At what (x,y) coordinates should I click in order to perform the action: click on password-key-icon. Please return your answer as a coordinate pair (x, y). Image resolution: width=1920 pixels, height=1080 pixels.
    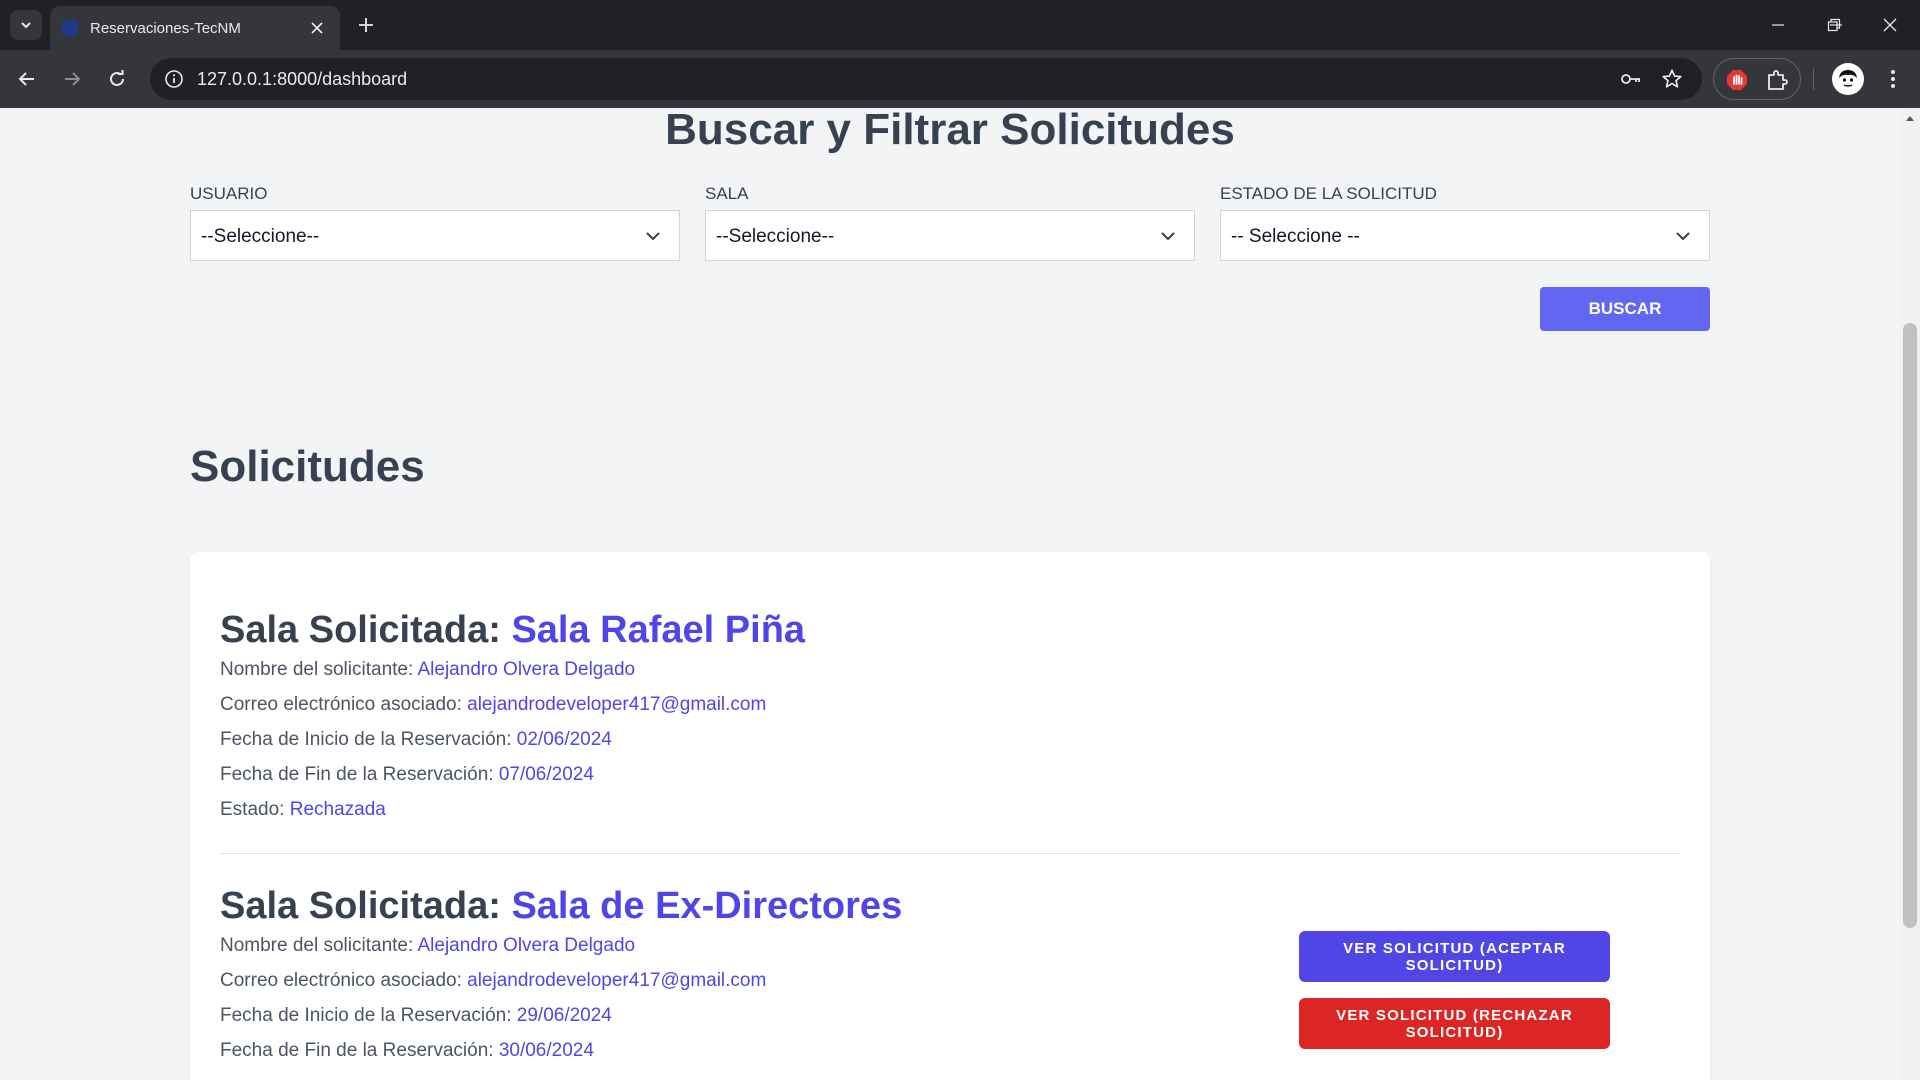
    Looking at the image, I should click on (1631, 79).